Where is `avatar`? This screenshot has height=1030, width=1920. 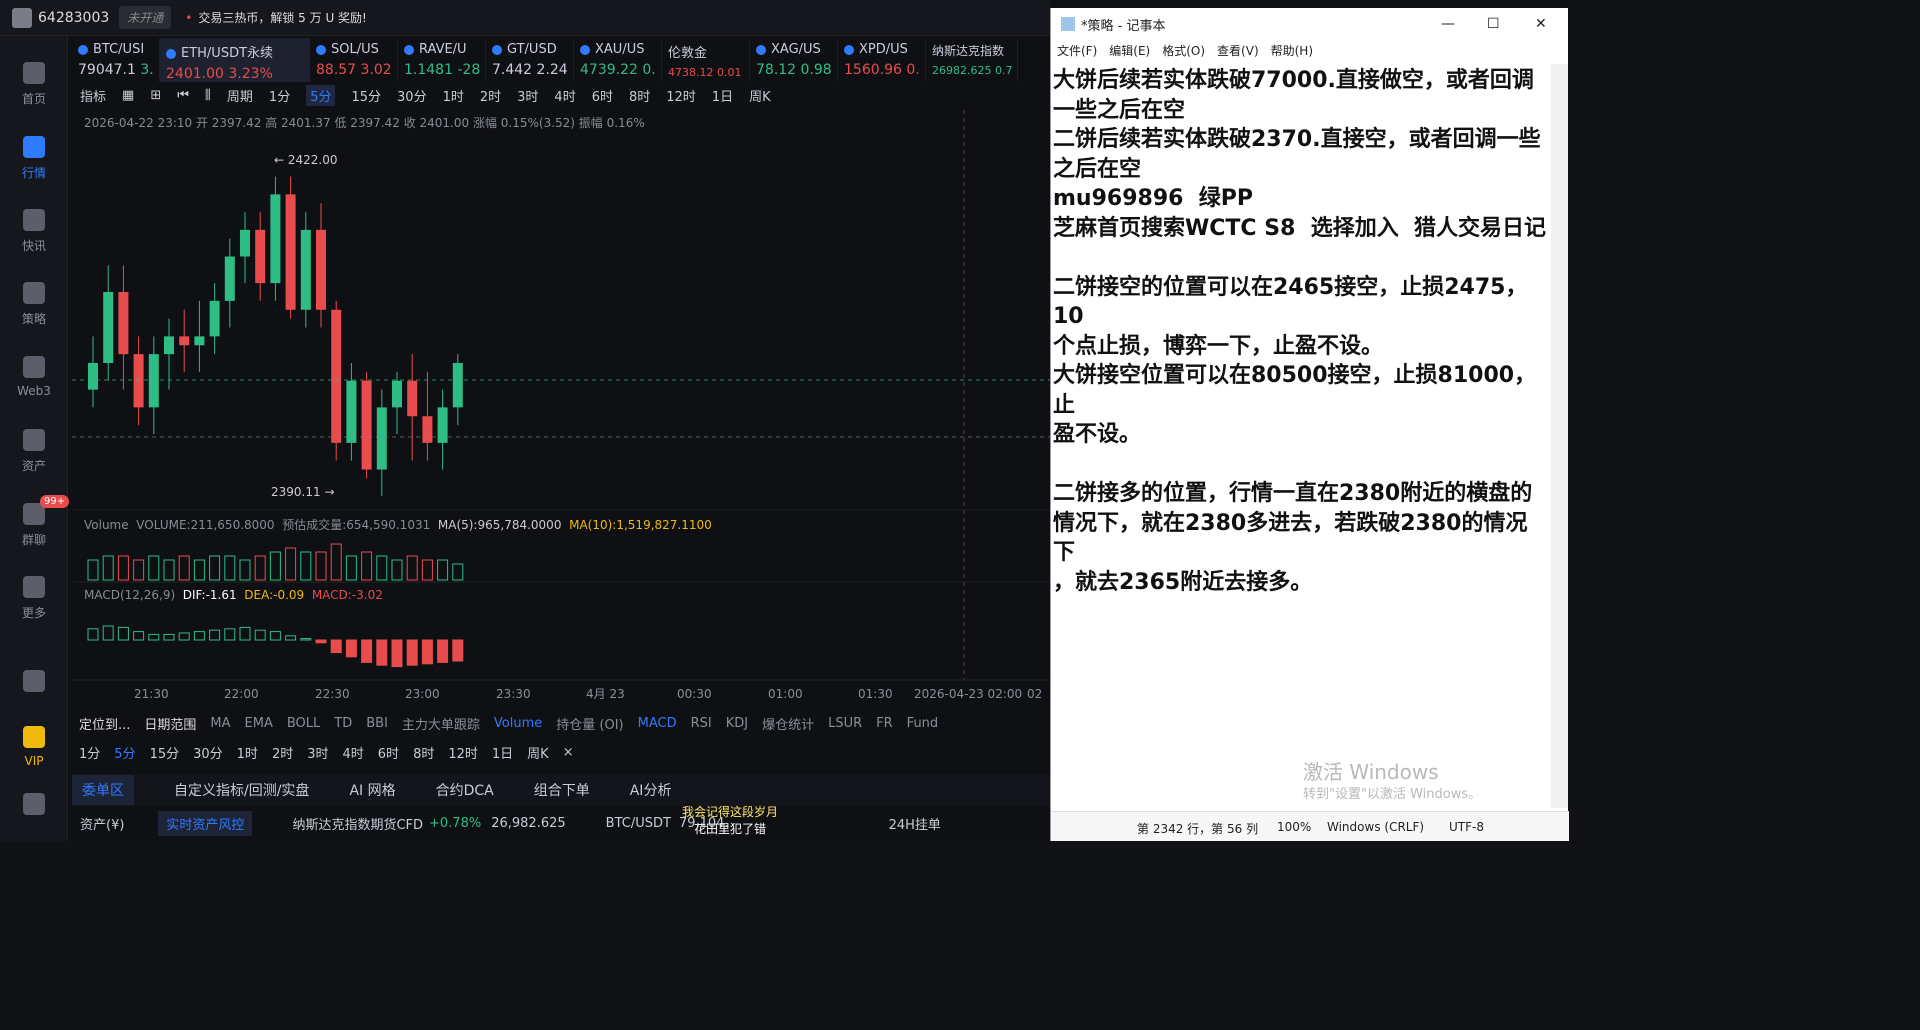 avatar is located at coordinates (22, 18).